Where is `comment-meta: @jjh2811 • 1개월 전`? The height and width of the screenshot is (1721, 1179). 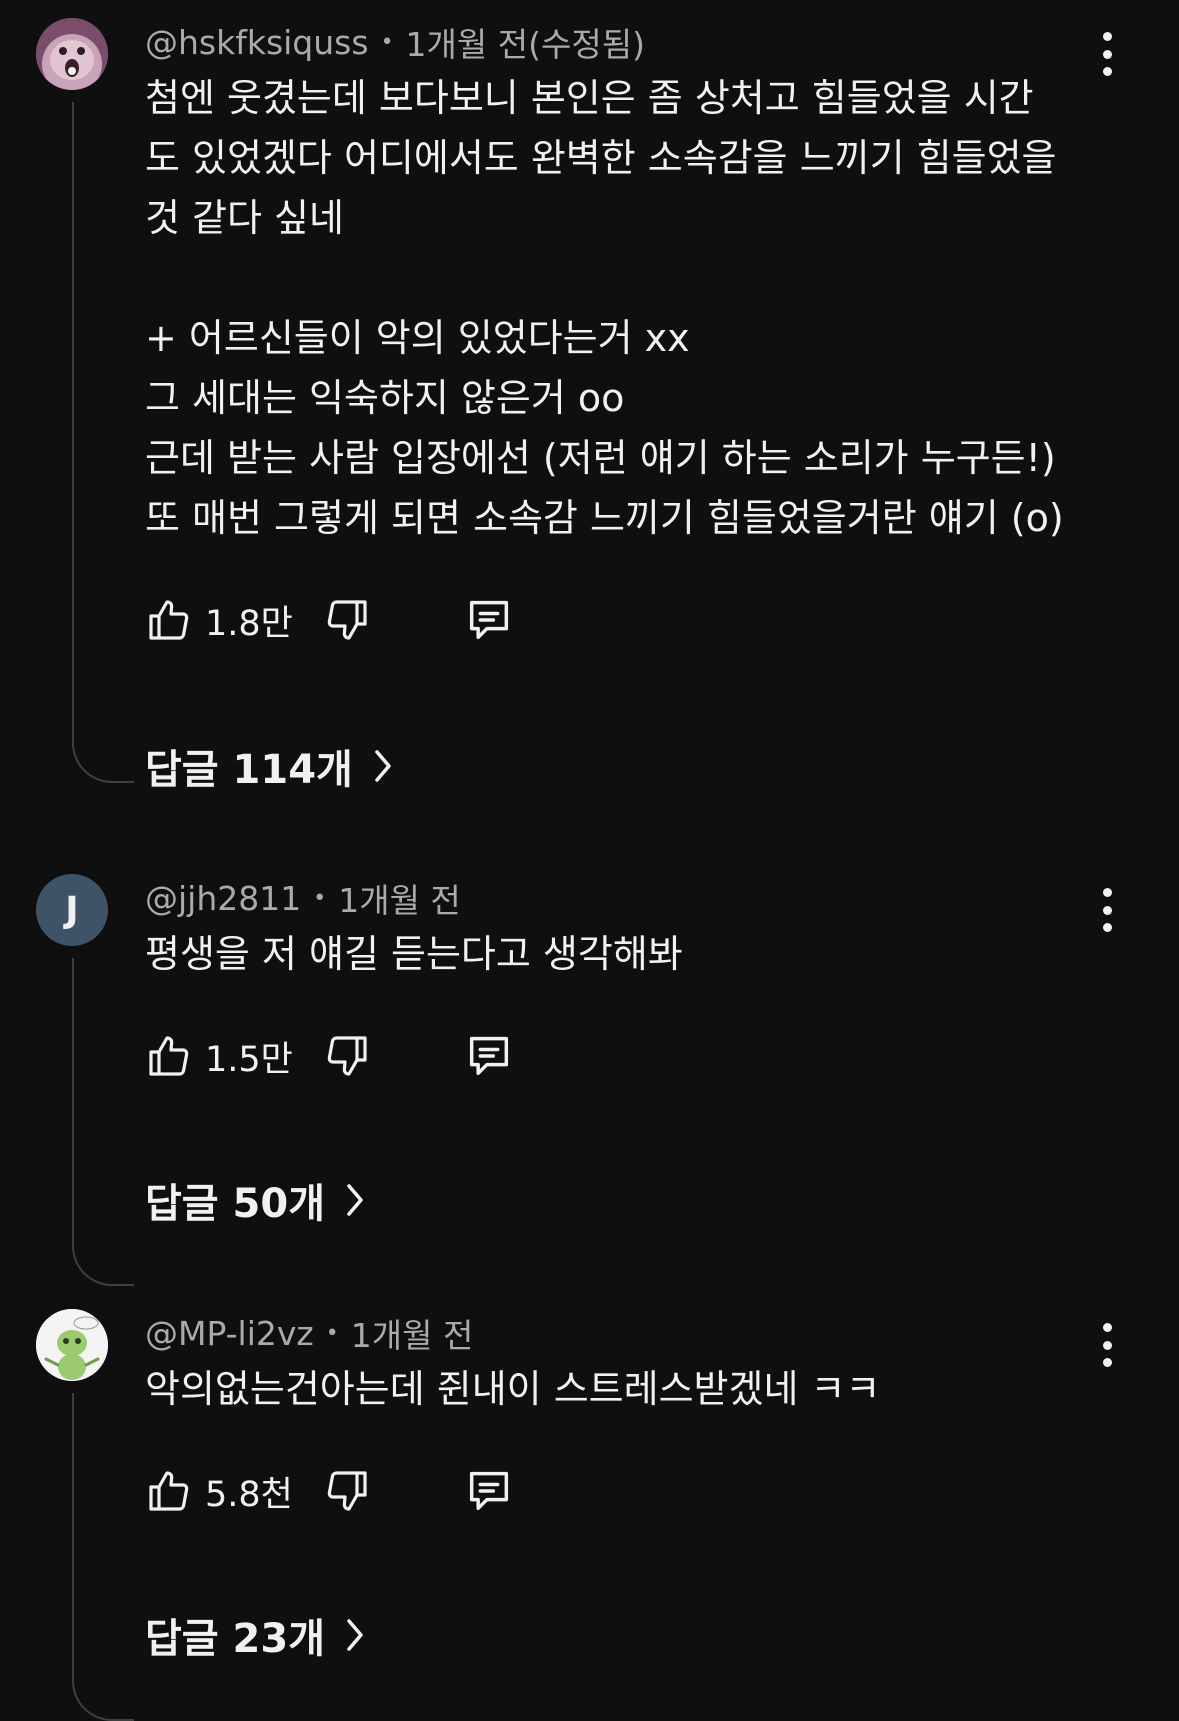
comment-meta: @jjh2811 • 1개월 전 is located at coordinates (303, 898).